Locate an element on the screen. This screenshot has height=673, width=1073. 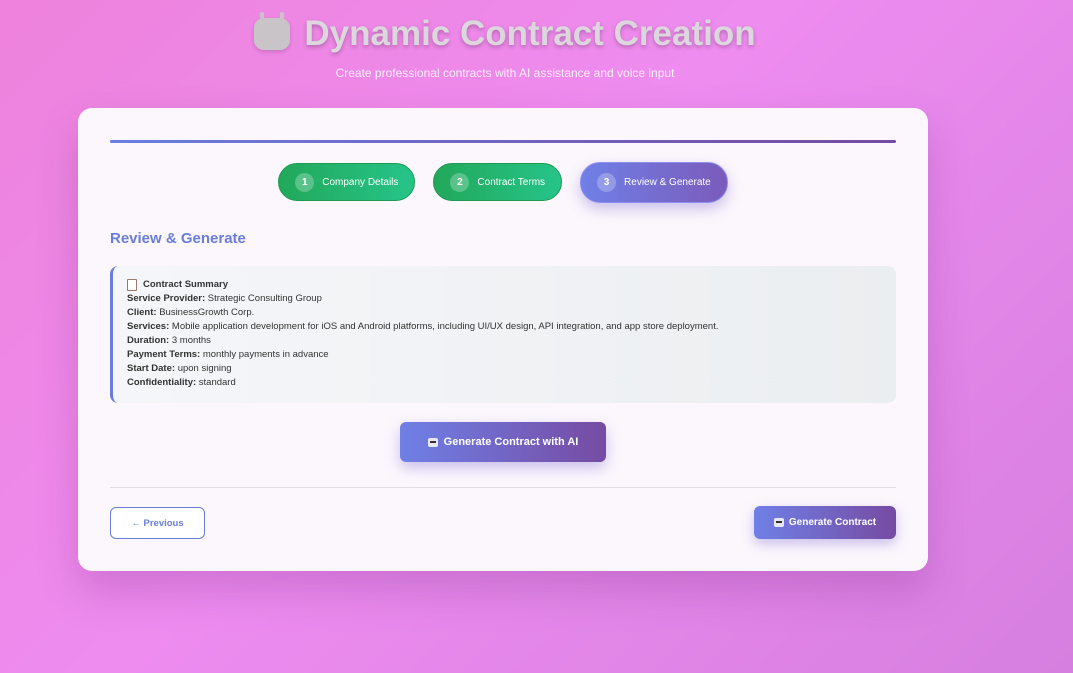
row-label: Duration: is located at coordinates (148, 340).